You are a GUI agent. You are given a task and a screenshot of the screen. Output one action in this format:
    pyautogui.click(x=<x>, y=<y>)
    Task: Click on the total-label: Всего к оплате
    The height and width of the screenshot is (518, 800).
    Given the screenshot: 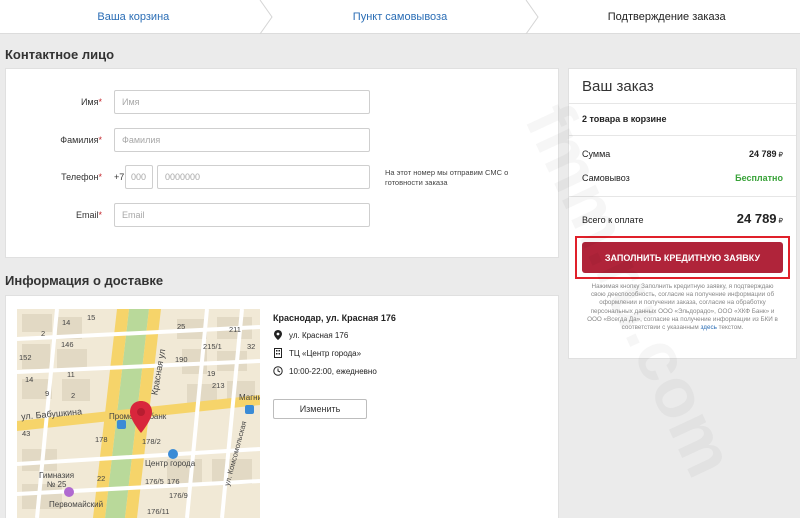 What is the action you would take?
    pyautogui.click(x=613, y=220)
    